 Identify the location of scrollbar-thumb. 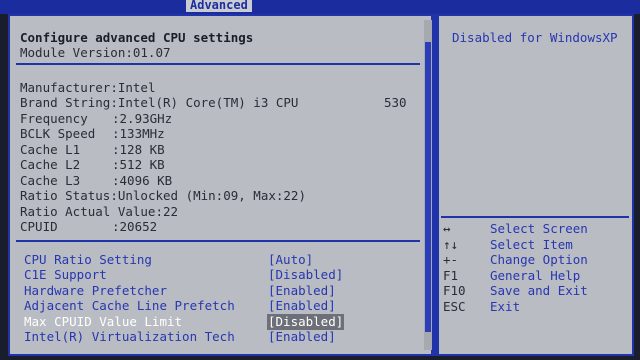
(428, 187).